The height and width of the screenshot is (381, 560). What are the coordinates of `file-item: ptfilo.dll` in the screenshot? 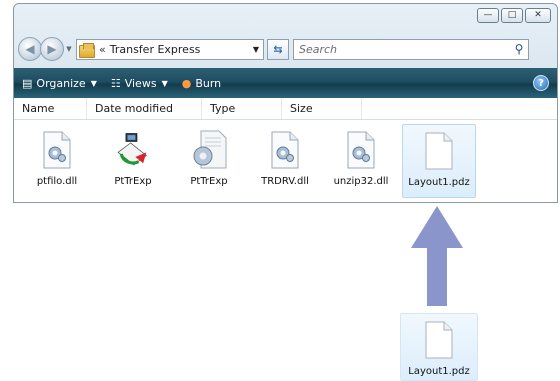 It's located at (57, 161).